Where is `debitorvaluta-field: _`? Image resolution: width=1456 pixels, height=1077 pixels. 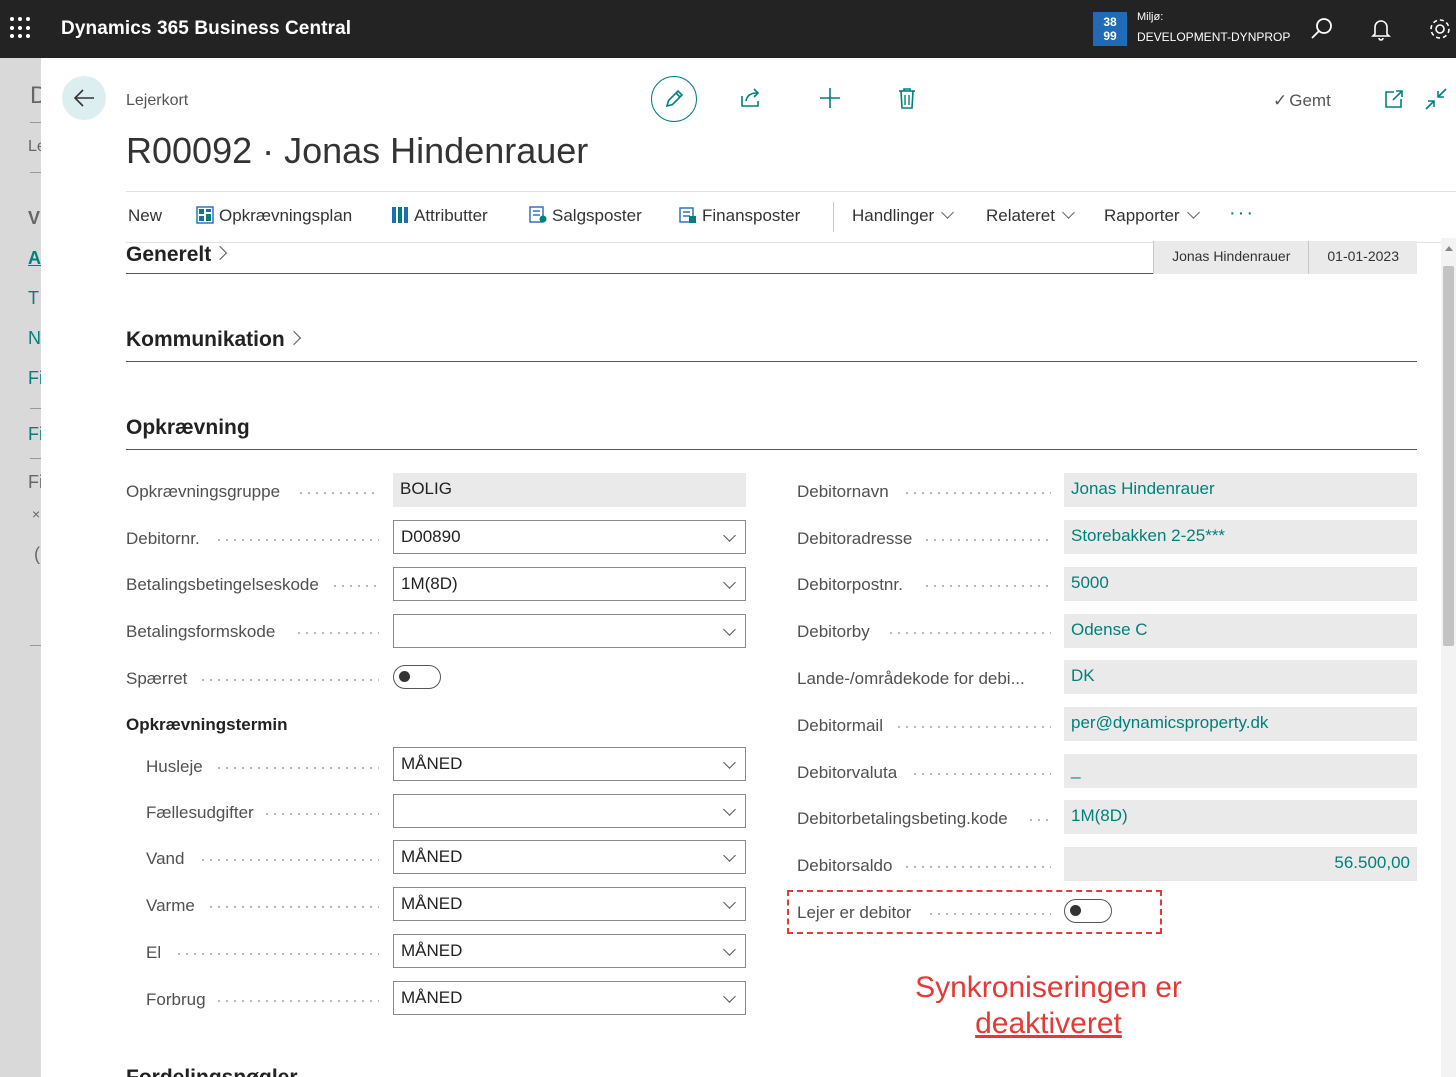 debitorvaluta-field: _ is located at coordinates (1240, 771).